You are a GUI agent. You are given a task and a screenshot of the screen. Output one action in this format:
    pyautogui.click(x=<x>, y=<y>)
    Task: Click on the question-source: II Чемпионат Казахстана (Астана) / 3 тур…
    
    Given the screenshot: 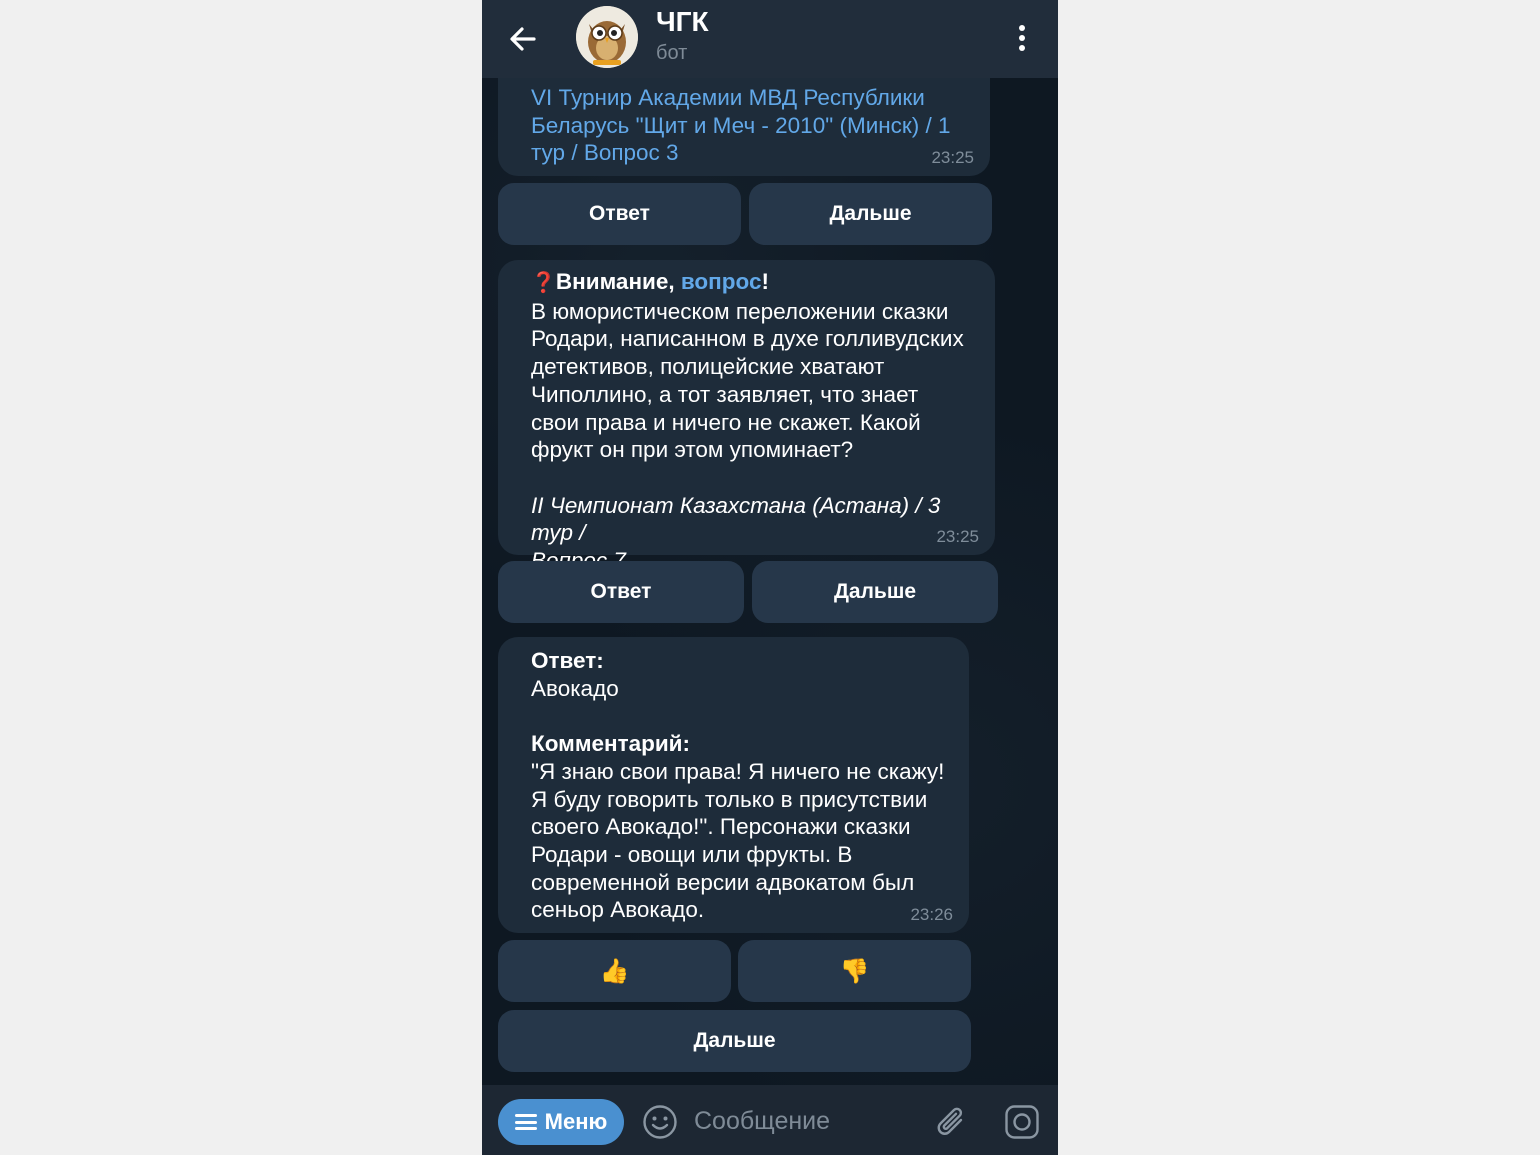 What is the action you would take?
    pyautogui.click(x=736, y=519)
    